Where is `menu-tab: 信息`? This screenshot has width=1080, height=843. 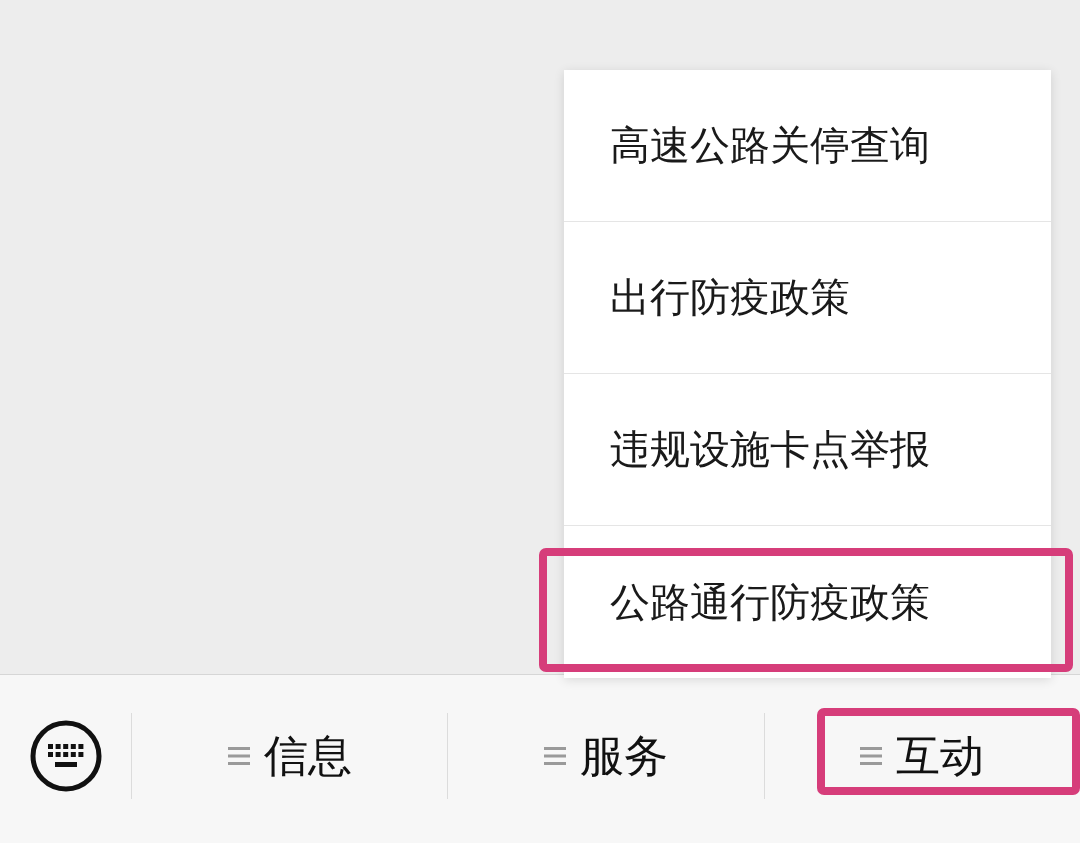 menu-tab: 信息 is located at coordinates (290, 756).